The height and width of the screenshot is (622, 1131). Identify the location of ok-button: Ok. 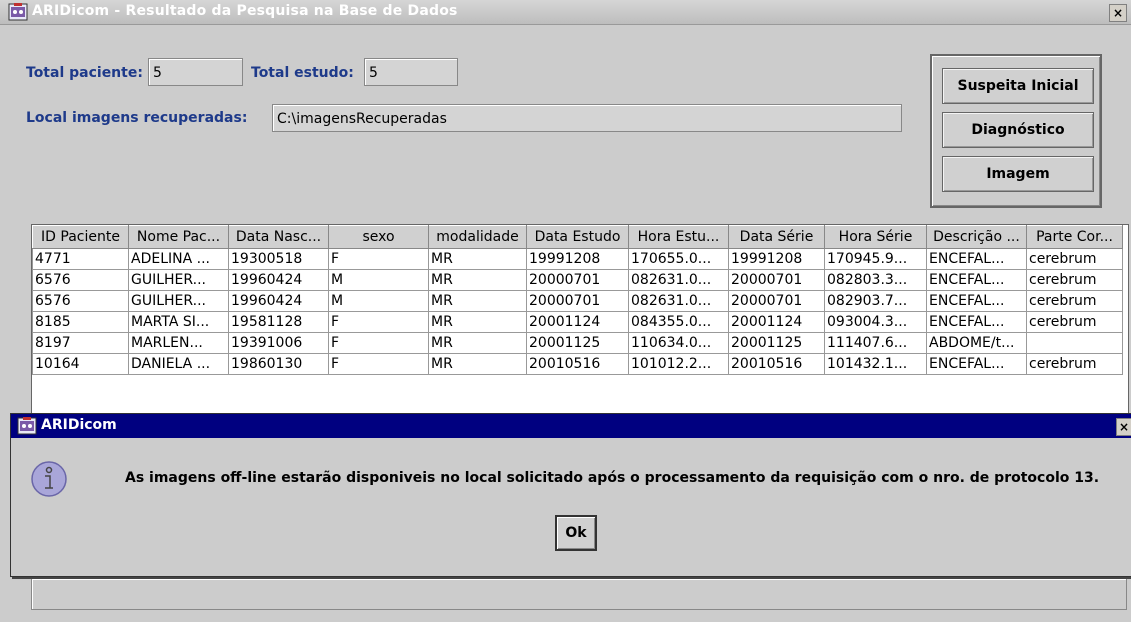
(576, 533).